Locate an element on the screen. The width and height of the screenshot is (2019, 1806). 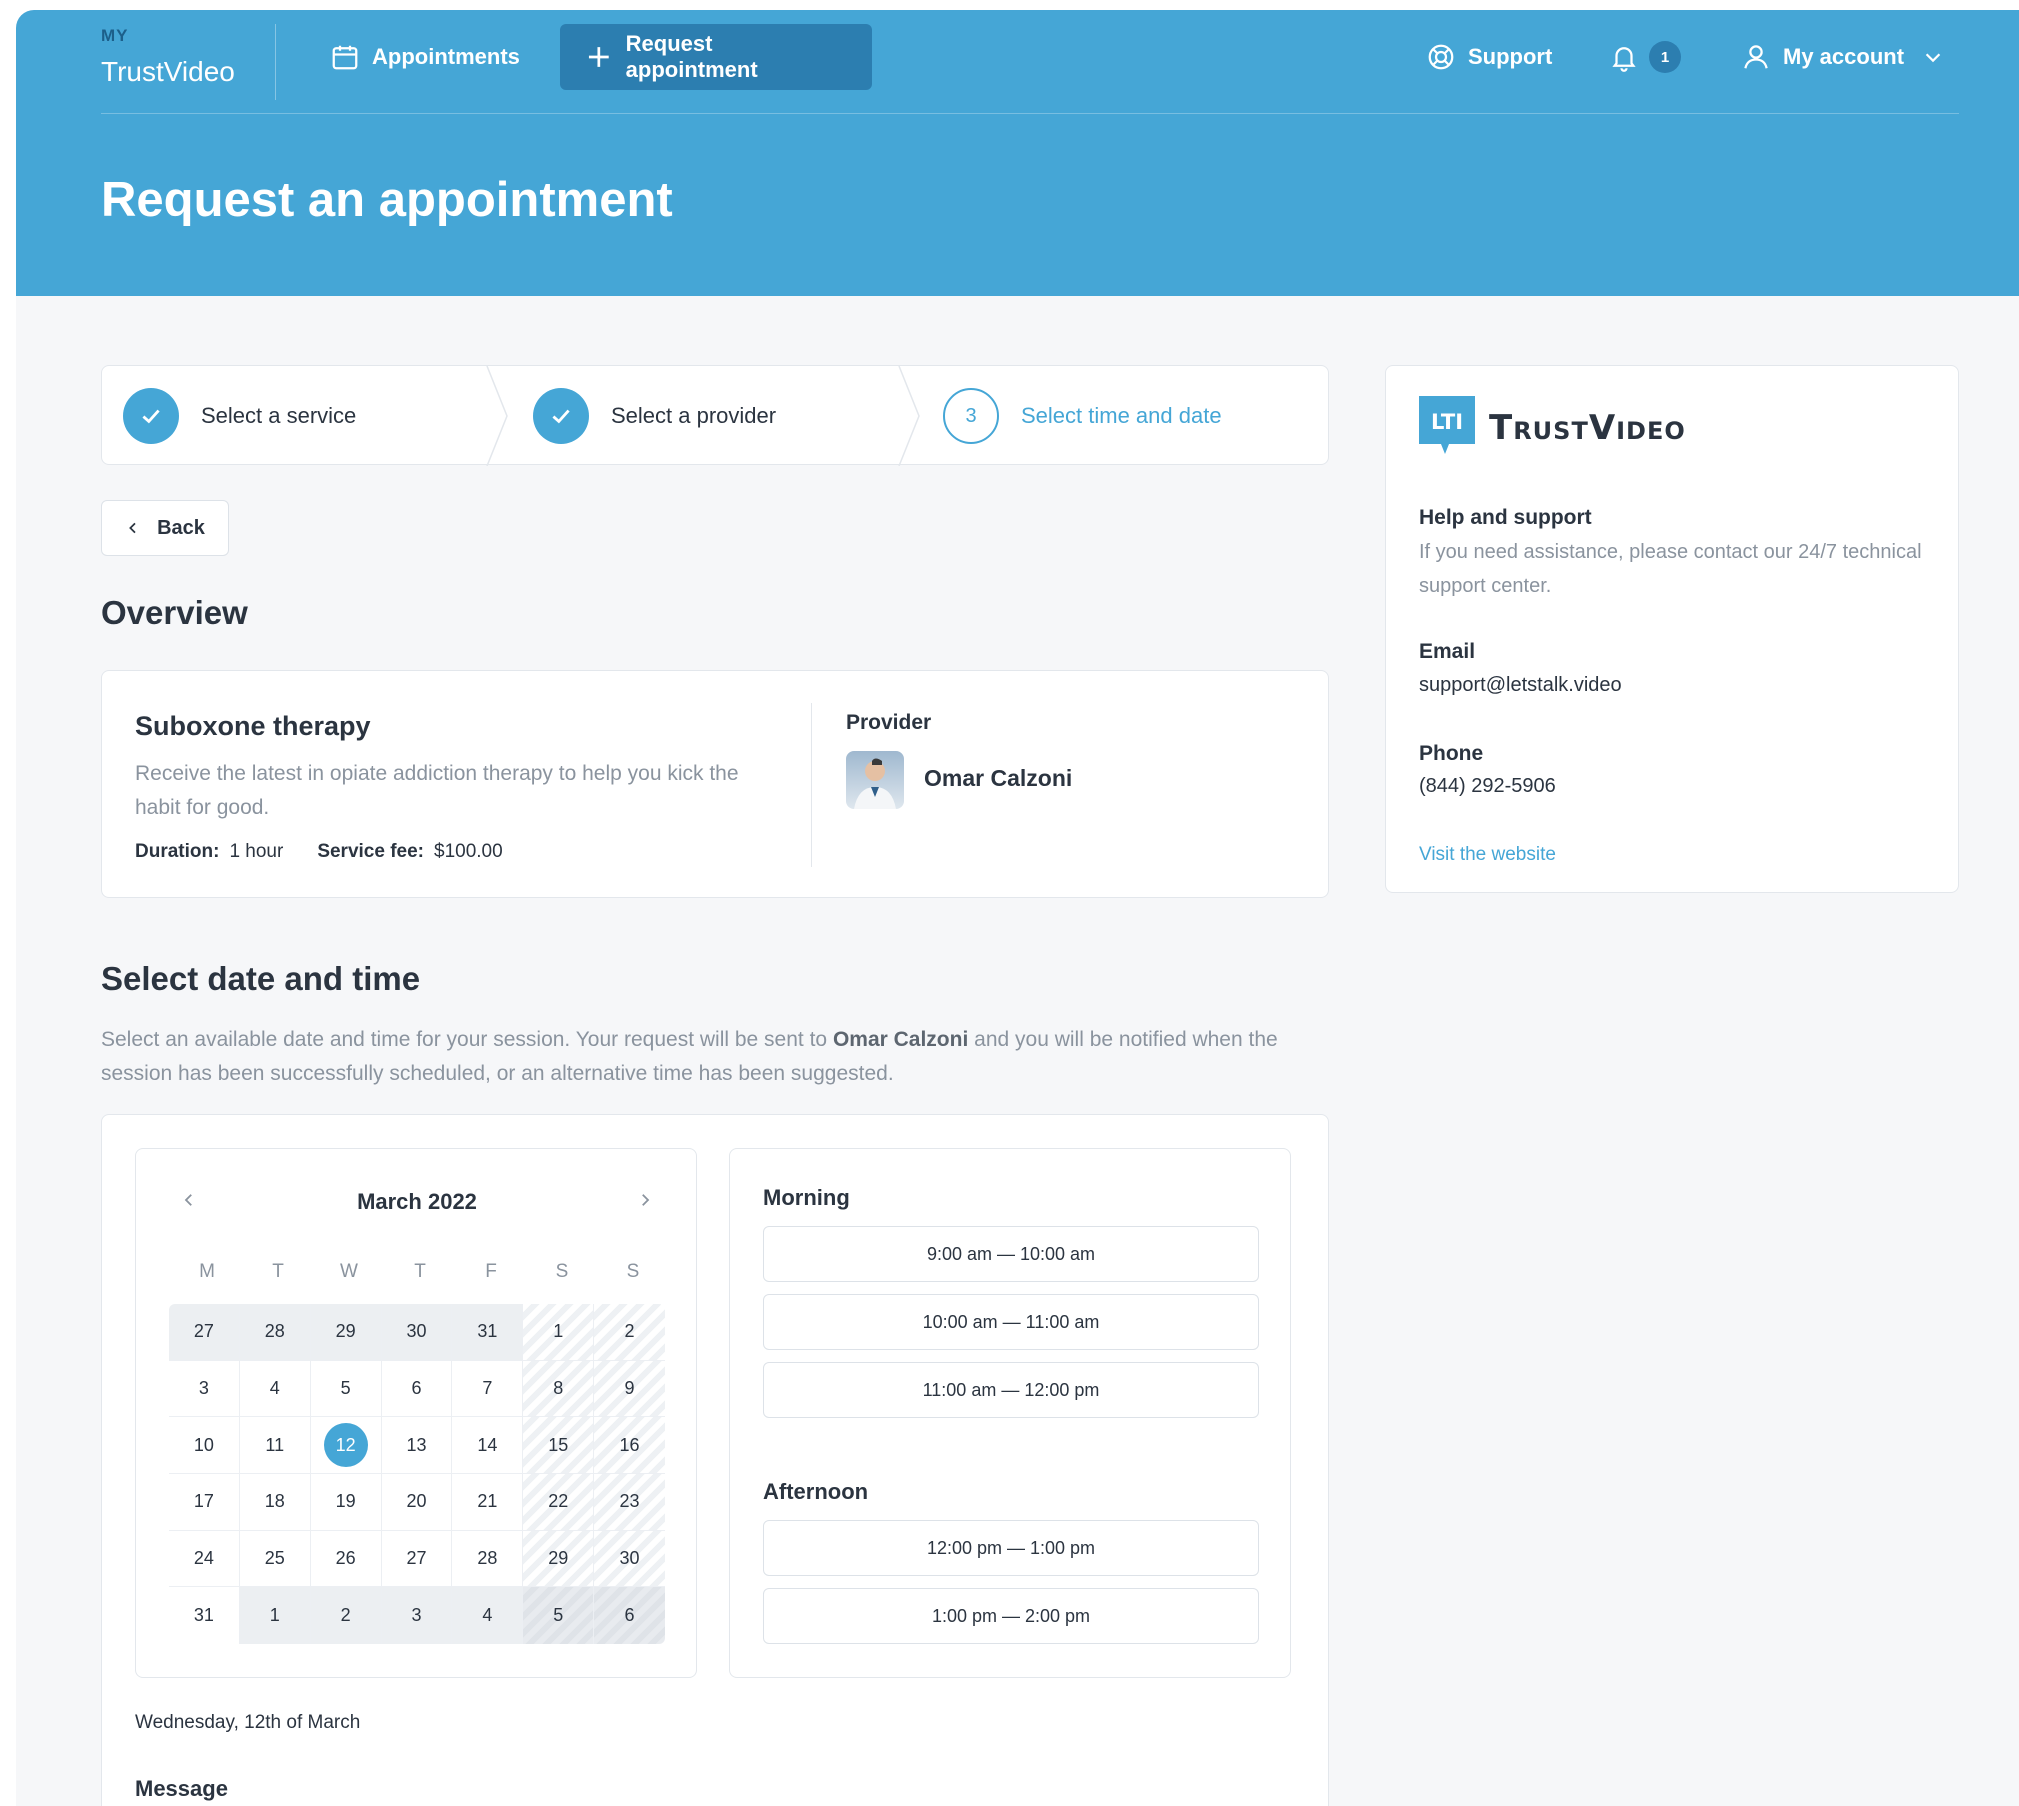
calendar-day-number: 4 is located at coordinates (487, 1615).